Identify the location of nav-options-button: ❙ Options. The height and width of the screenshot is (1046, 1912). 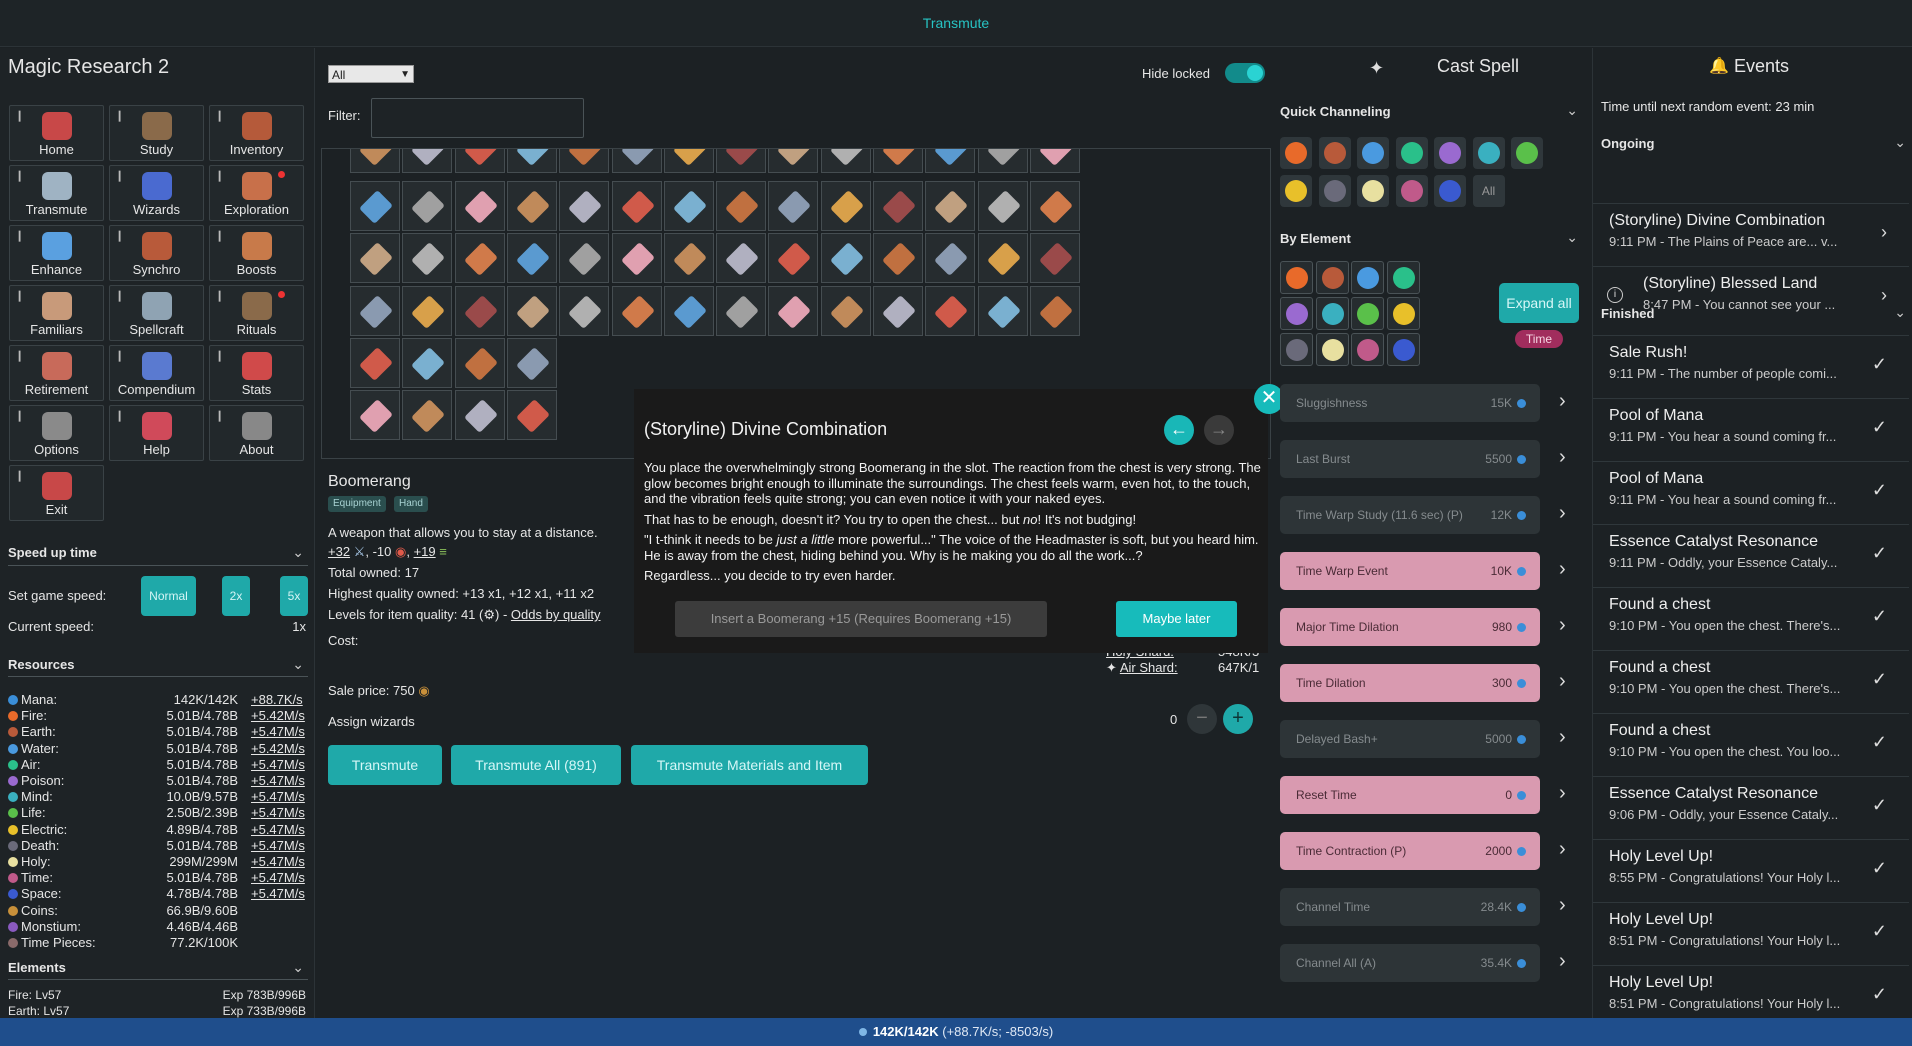
(56, 433).